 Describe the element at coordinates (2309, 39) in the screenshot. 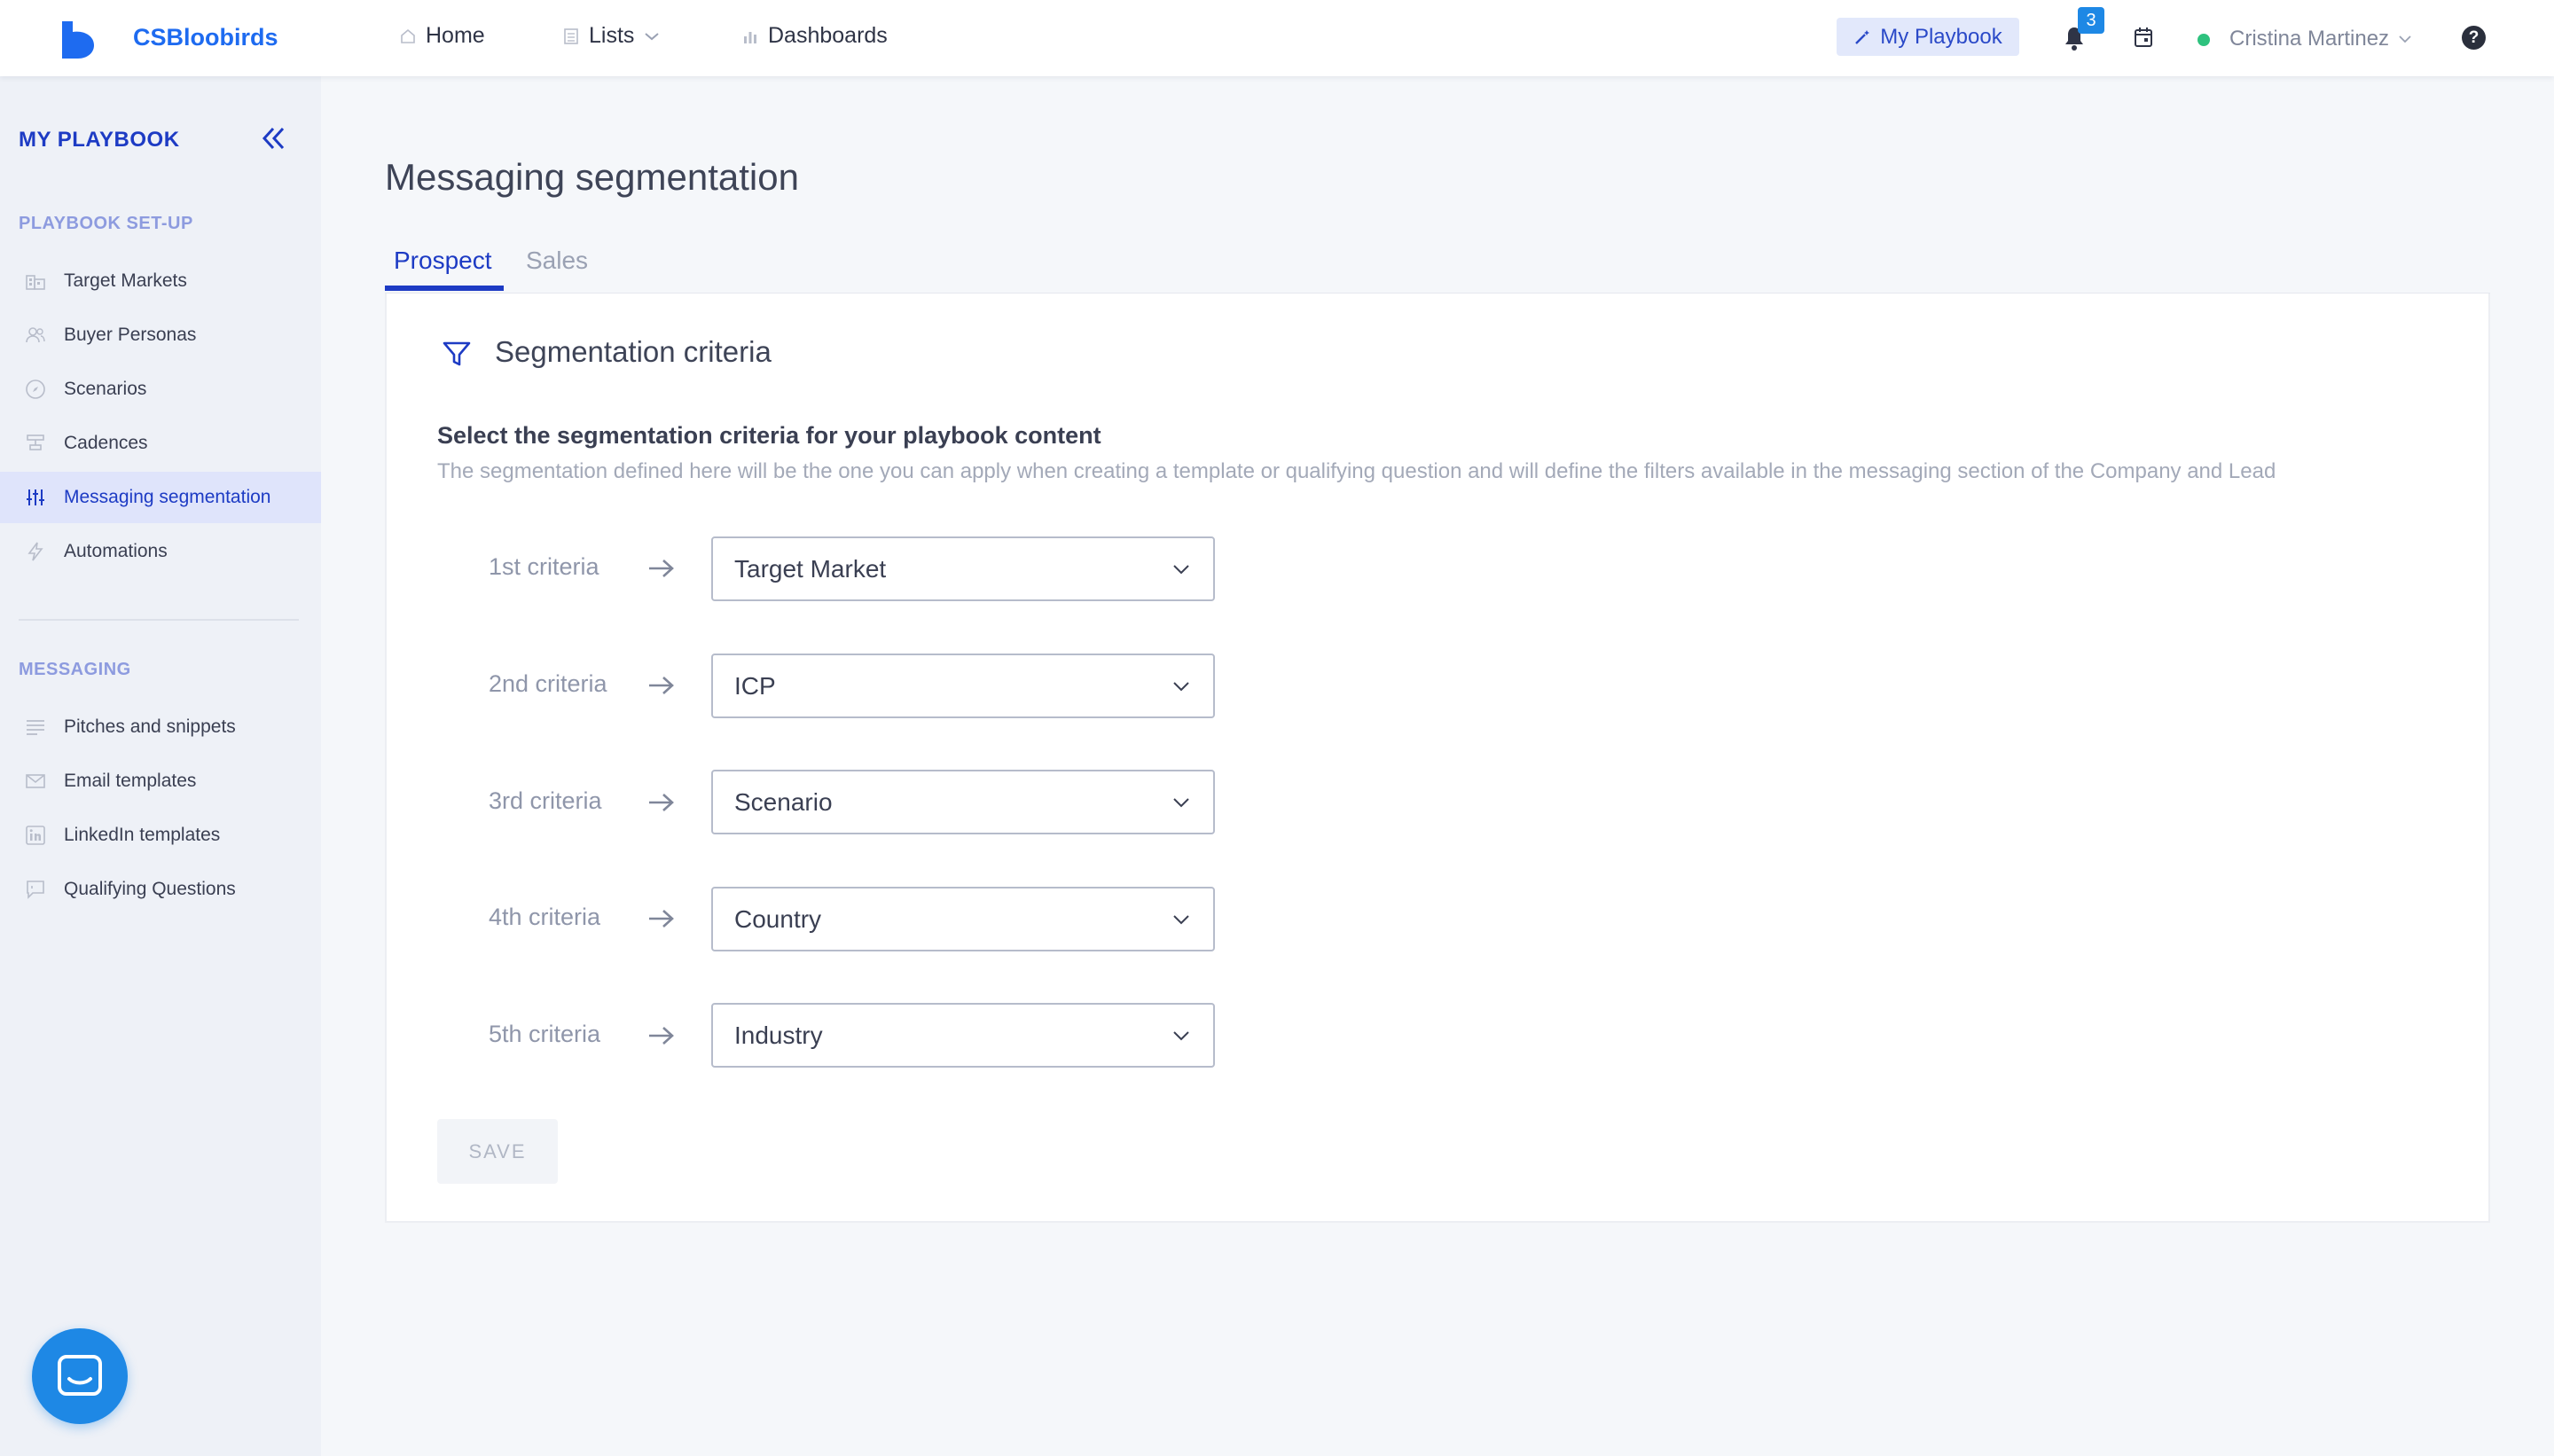

I see `user-name-label: Cristina Martinez` at that location.